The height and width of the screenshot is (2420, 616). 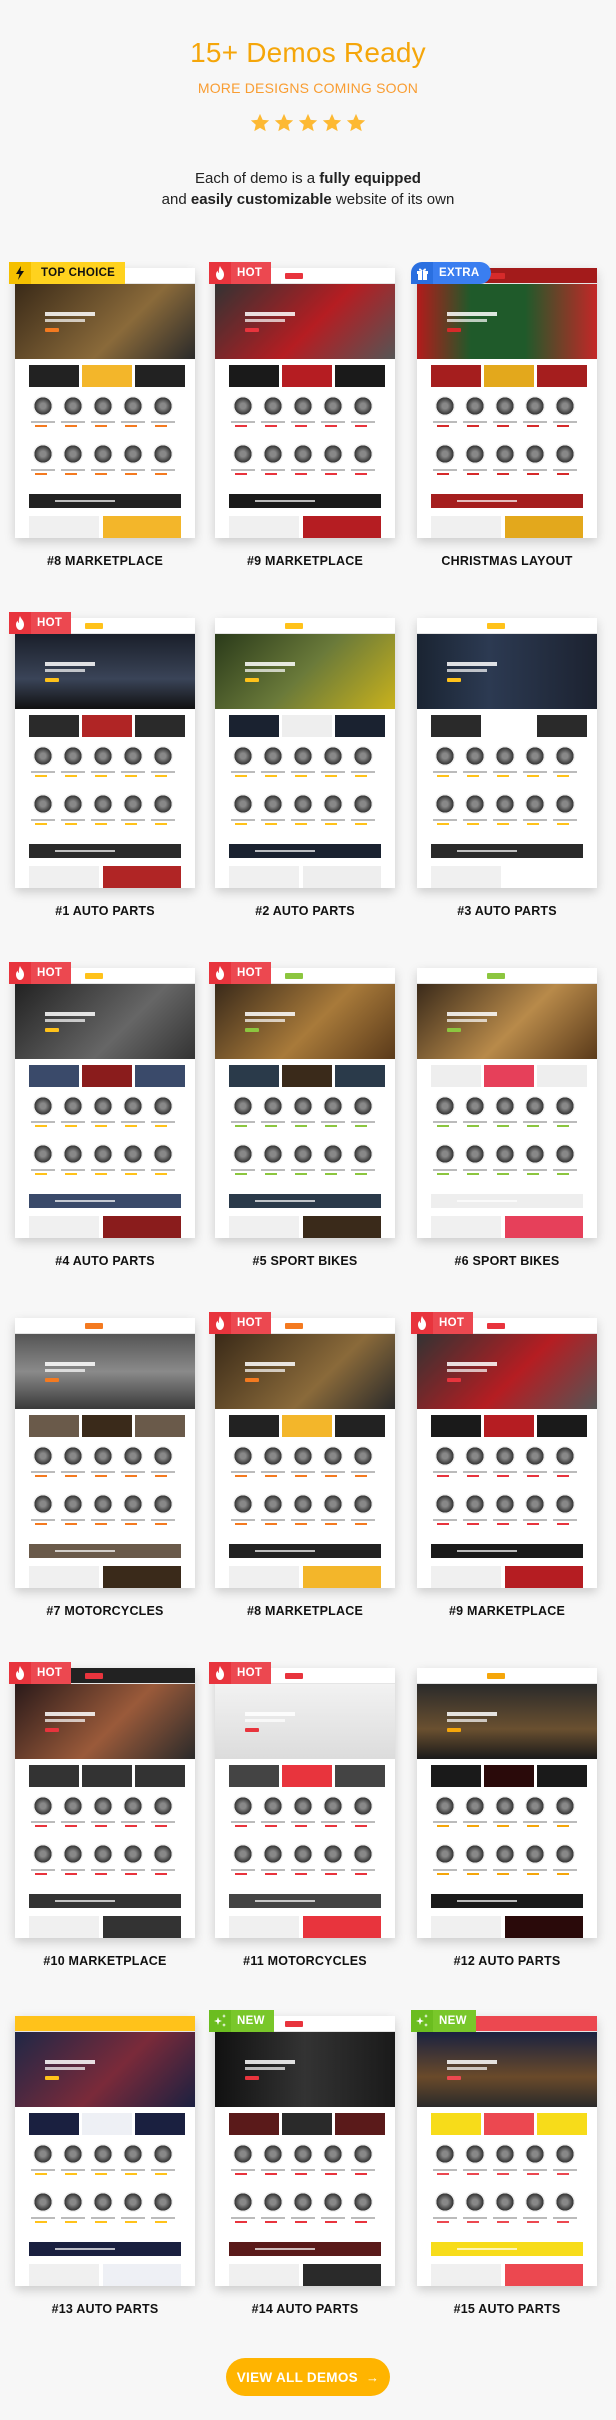 What do you see at coordinates (297, 2377) in the screenshot?
I see `view-all-demos-label: VIEW ALL DEMOS` at bounding box center [297, 2377].